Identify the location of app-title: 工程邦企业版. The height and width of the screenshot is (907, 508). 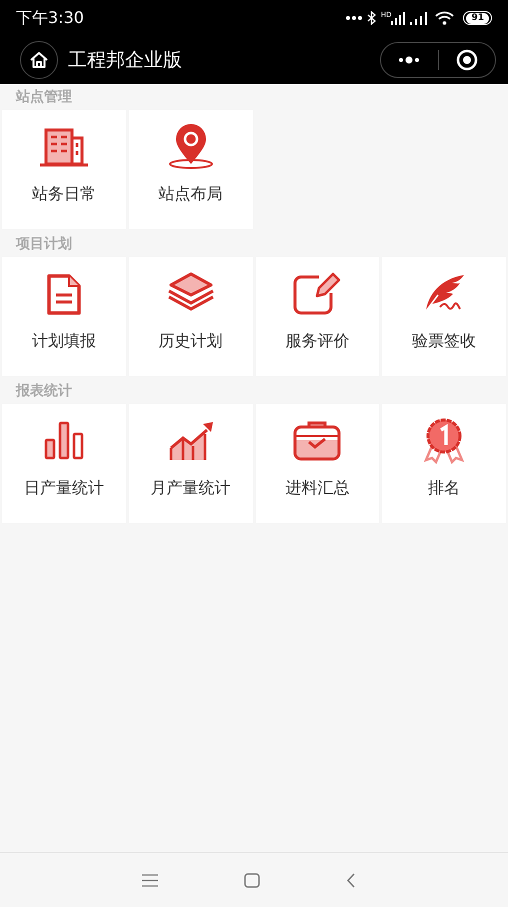
(125, 60).